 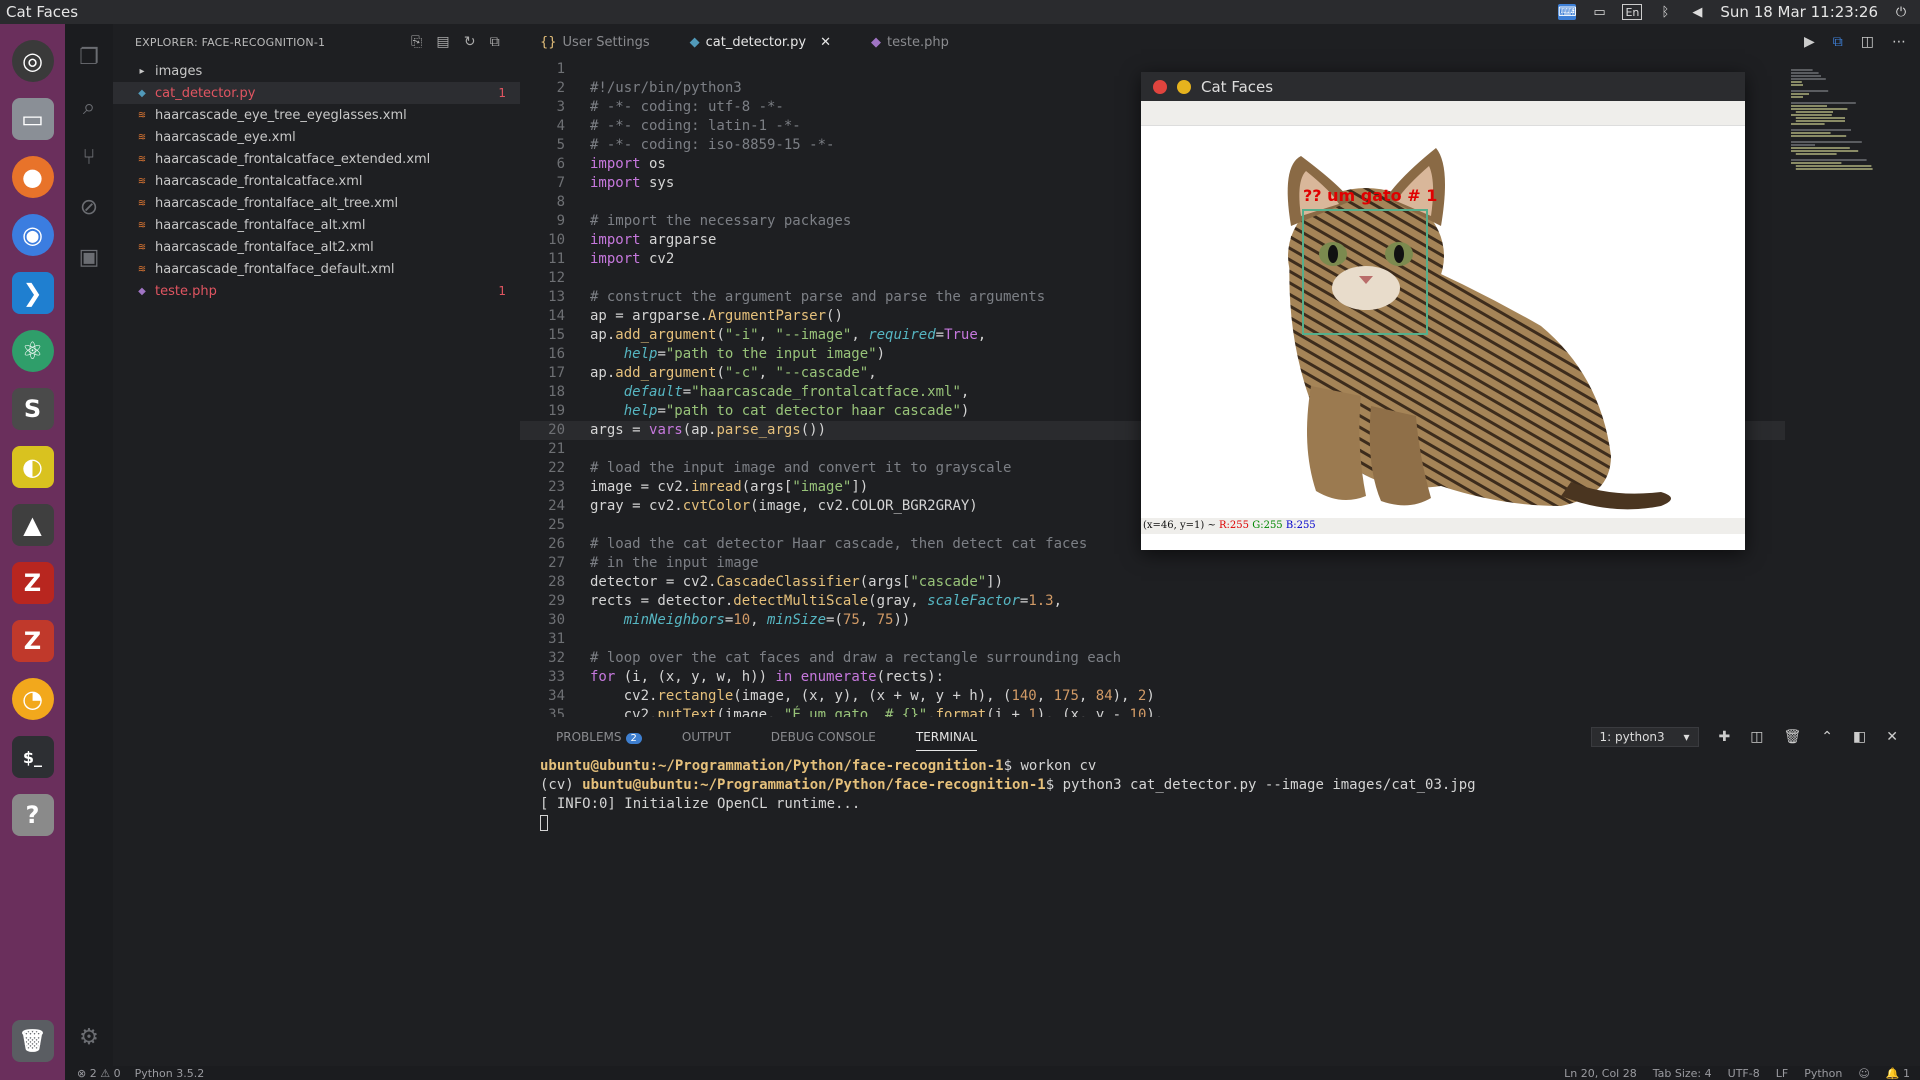 I want to click on terminal-input-line, so click(x=1230, y=823).